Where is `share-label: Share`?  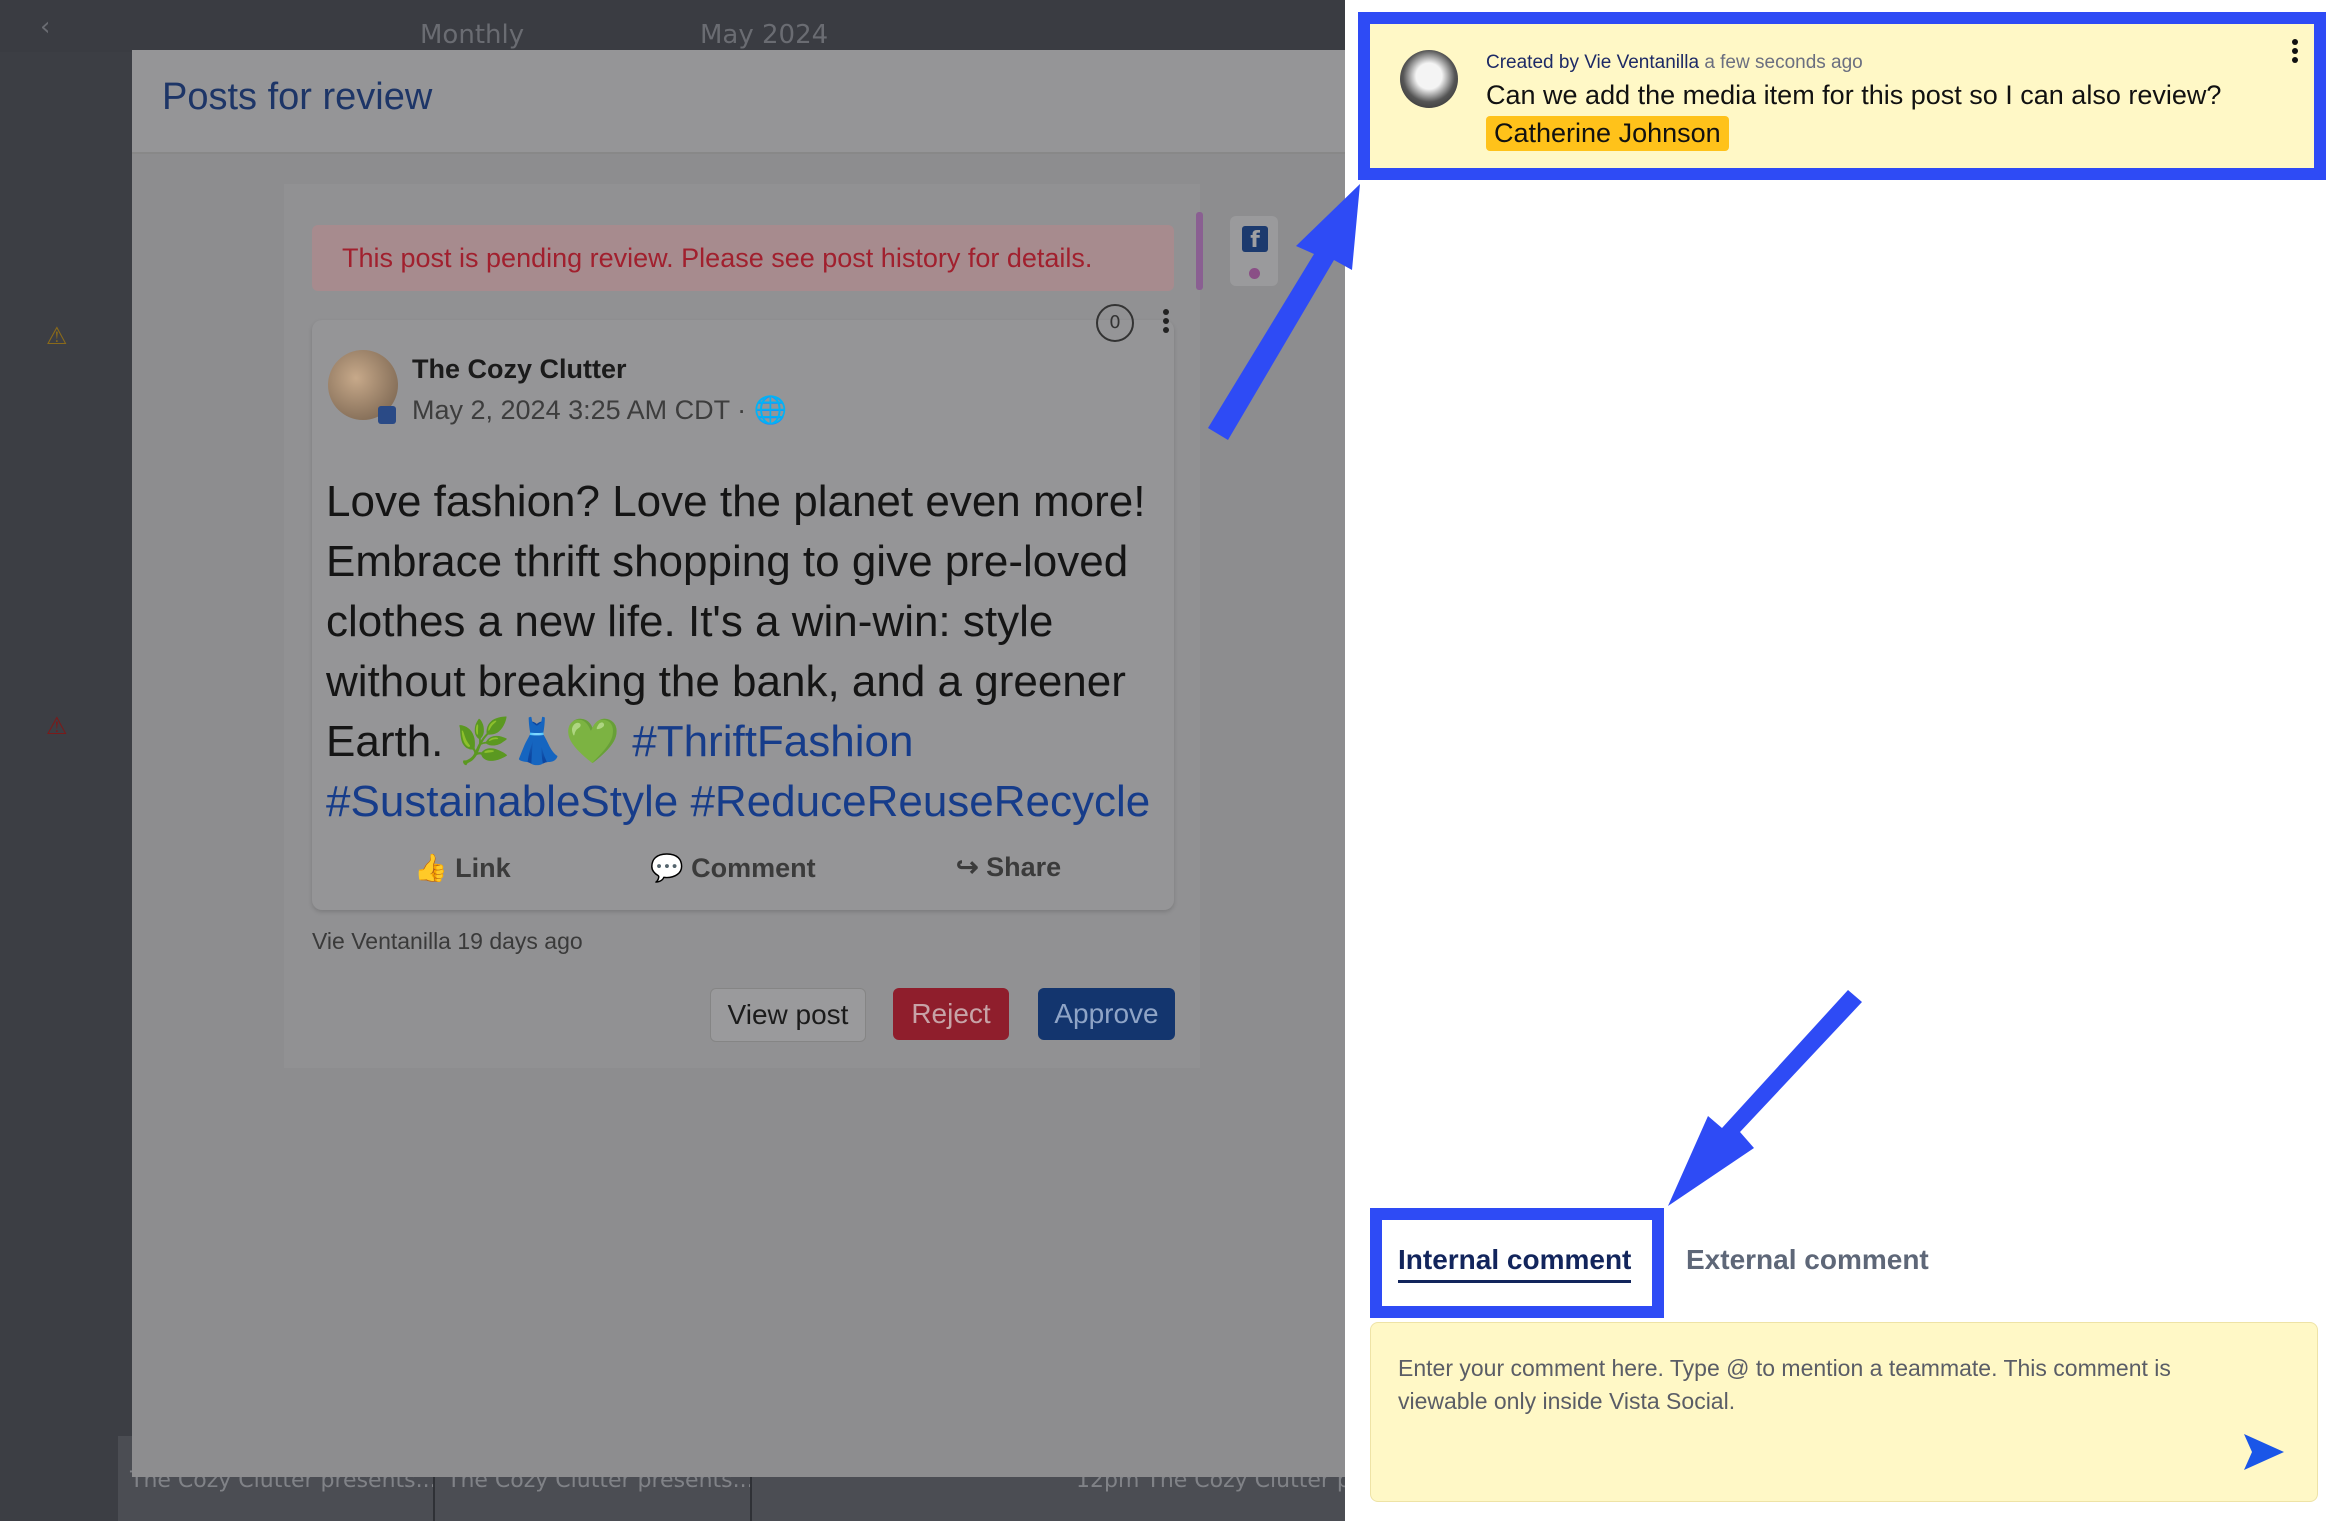
share-label: Share is located at coordinates (1024, 867).